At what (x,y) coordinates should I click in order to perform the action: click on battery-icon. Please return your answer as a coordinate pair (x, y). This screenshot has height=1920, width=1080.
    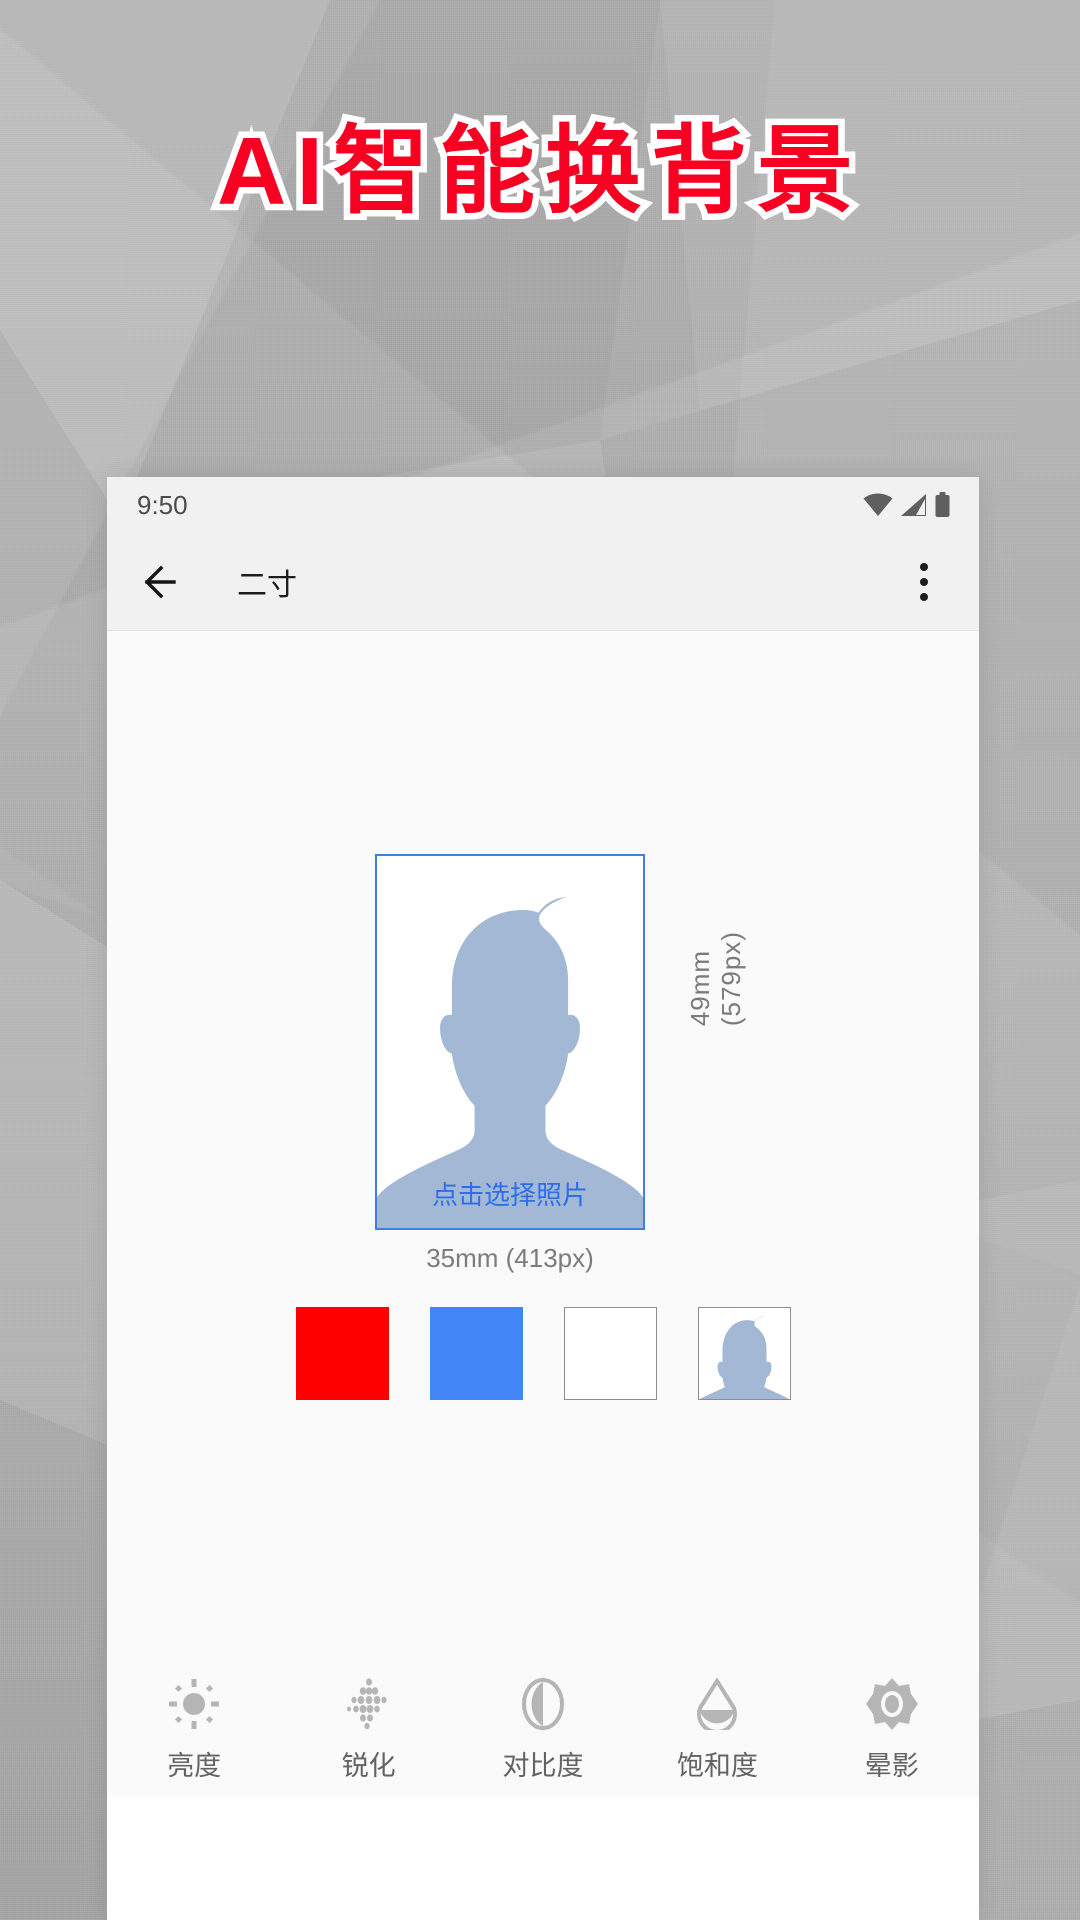
    Looking at the image, I should click on (942, 504).